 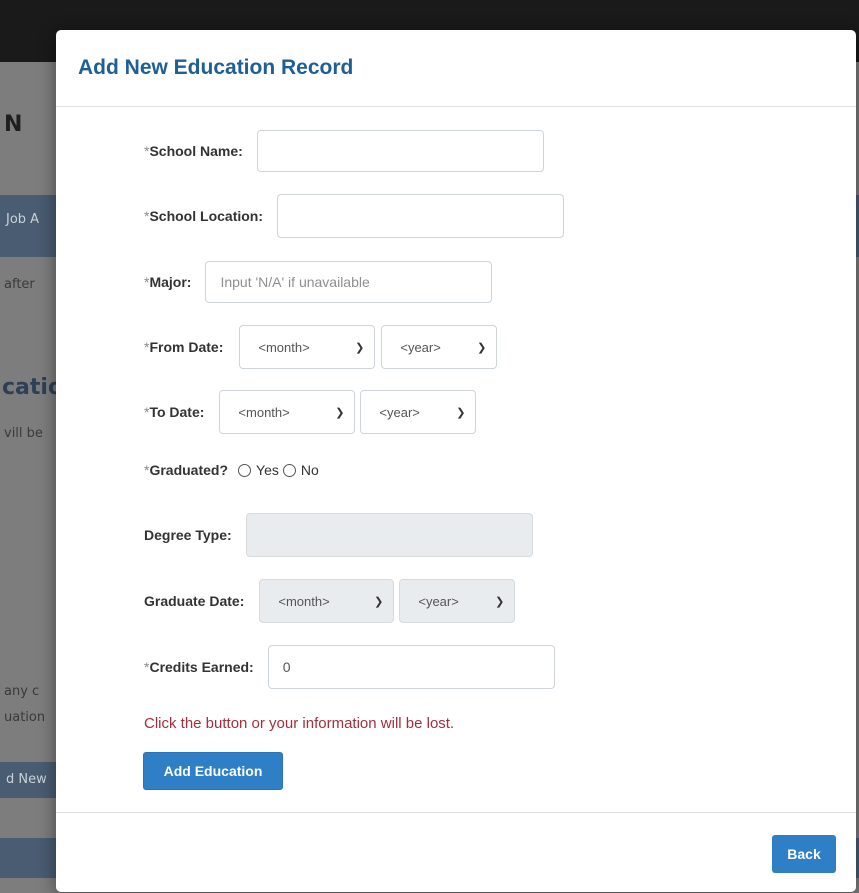 I want to click on modal-header: Add New Education Record, so click(x=456, y=68).